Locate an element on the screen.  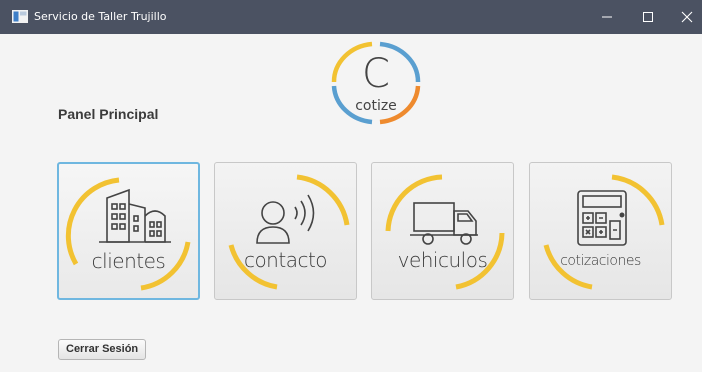
person-sound-icon is located at coordinates (285, 219).